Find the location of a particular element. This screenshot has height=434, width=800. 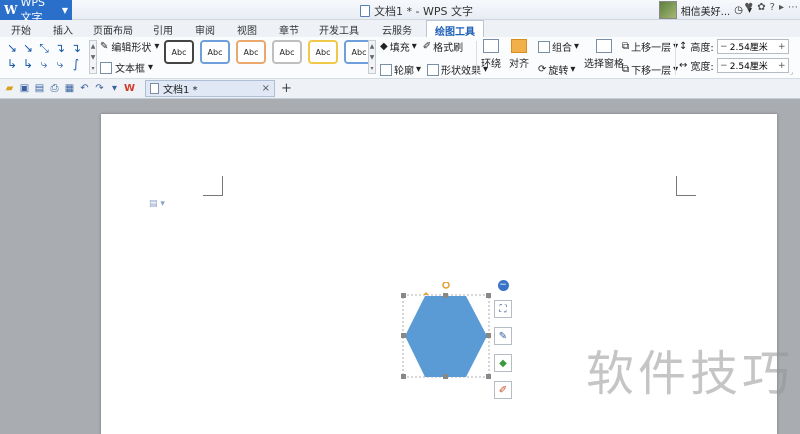

height-decrease-button: − is located at coordinates (724, 47).